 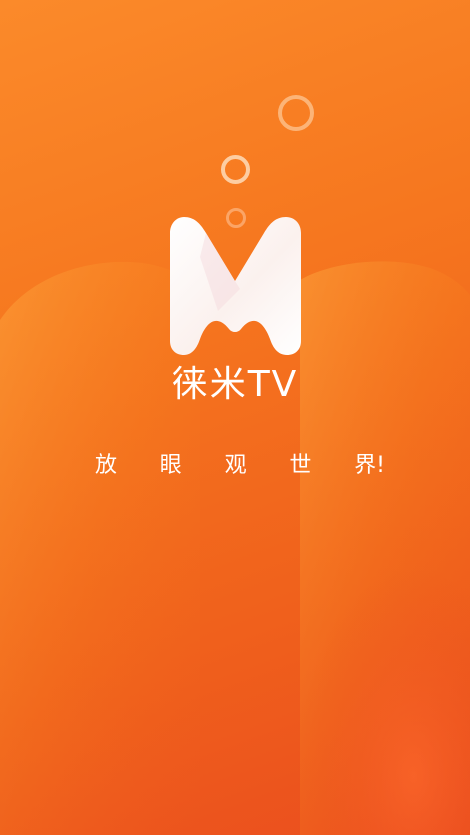 What do you see at coordinates (235, 465) in the screenshot?
I see `slogan-char: 观` at bounding box center [235, 465].